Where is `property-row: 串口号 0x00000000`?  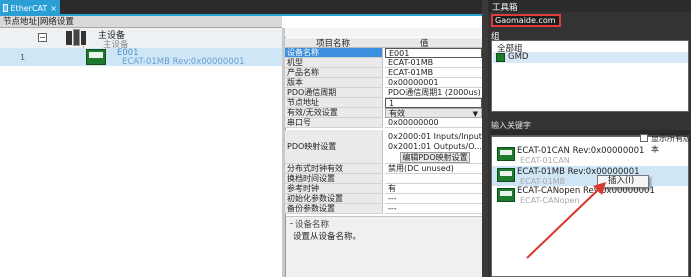 property-row: 串口号 0x00000000 is located at coordinates (383, 123).